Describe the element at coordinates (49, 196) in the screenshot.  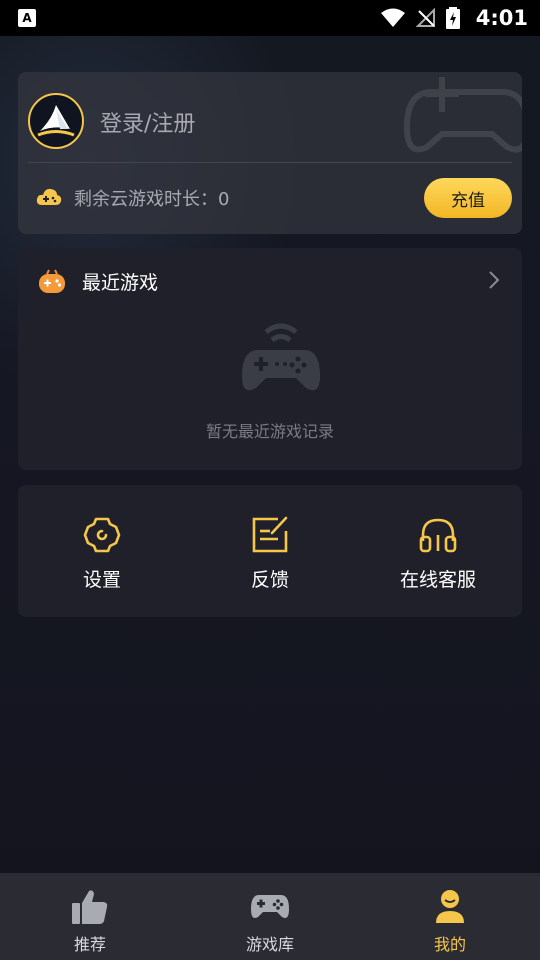
I see `cloud-game-icon` at that location.